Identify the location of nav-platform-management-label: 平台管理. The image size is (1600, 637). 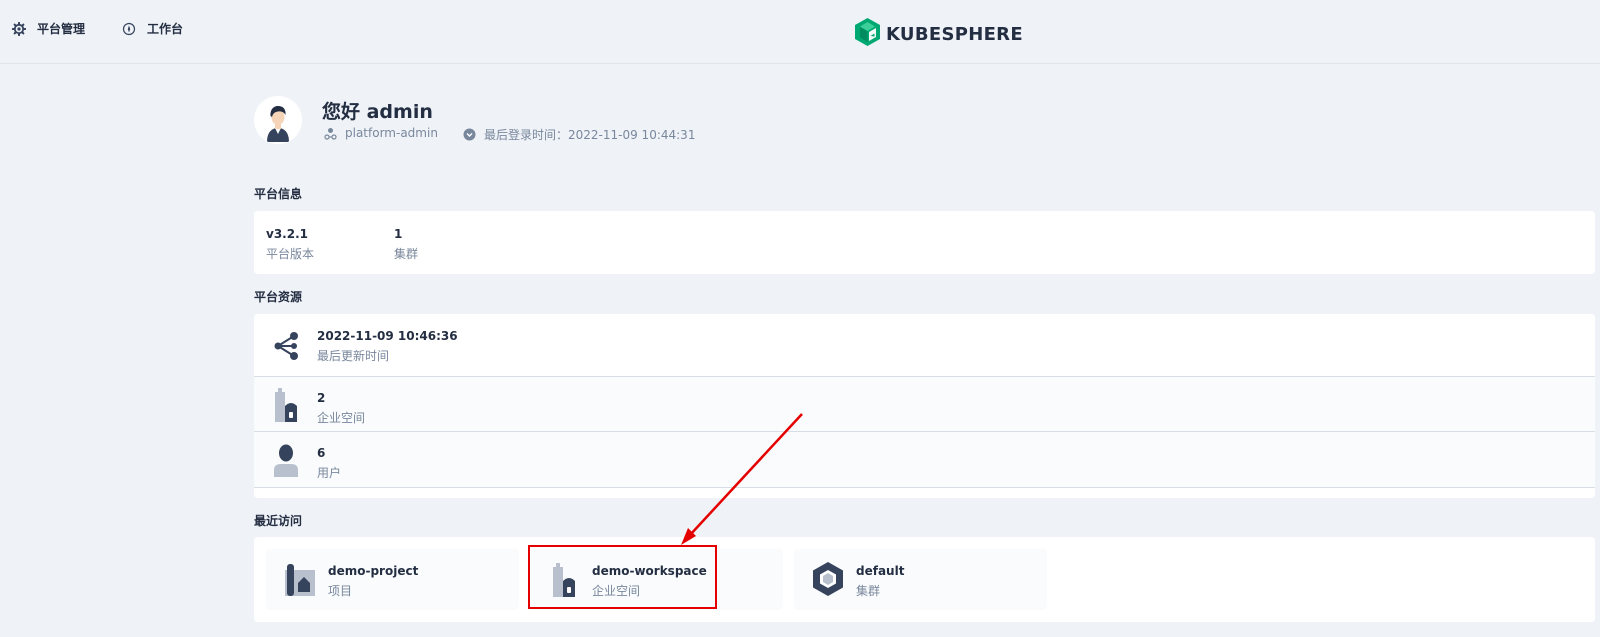
(61, 29).